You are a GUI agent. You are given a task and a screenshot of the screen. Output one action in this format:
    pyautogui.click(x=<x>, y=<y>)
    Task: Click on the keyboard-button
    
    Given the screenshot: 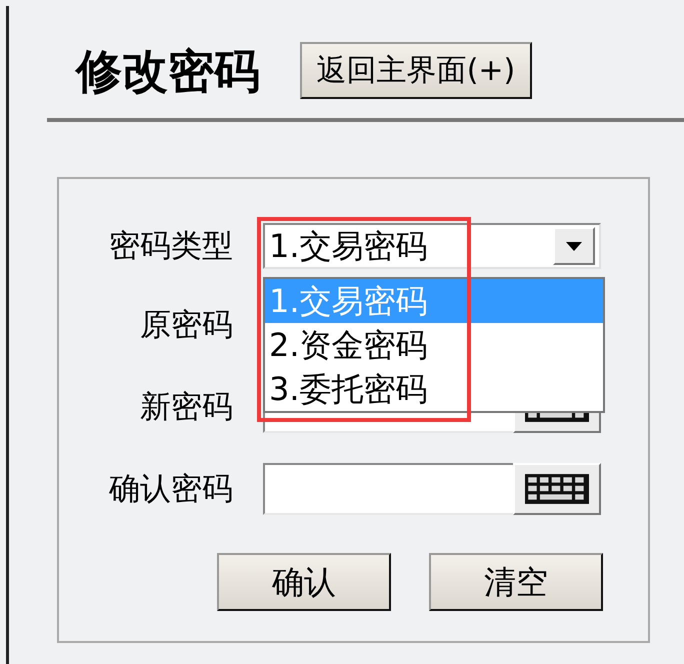 What is the action you would take?
    pyautogui.click(x=557, y=489)
    